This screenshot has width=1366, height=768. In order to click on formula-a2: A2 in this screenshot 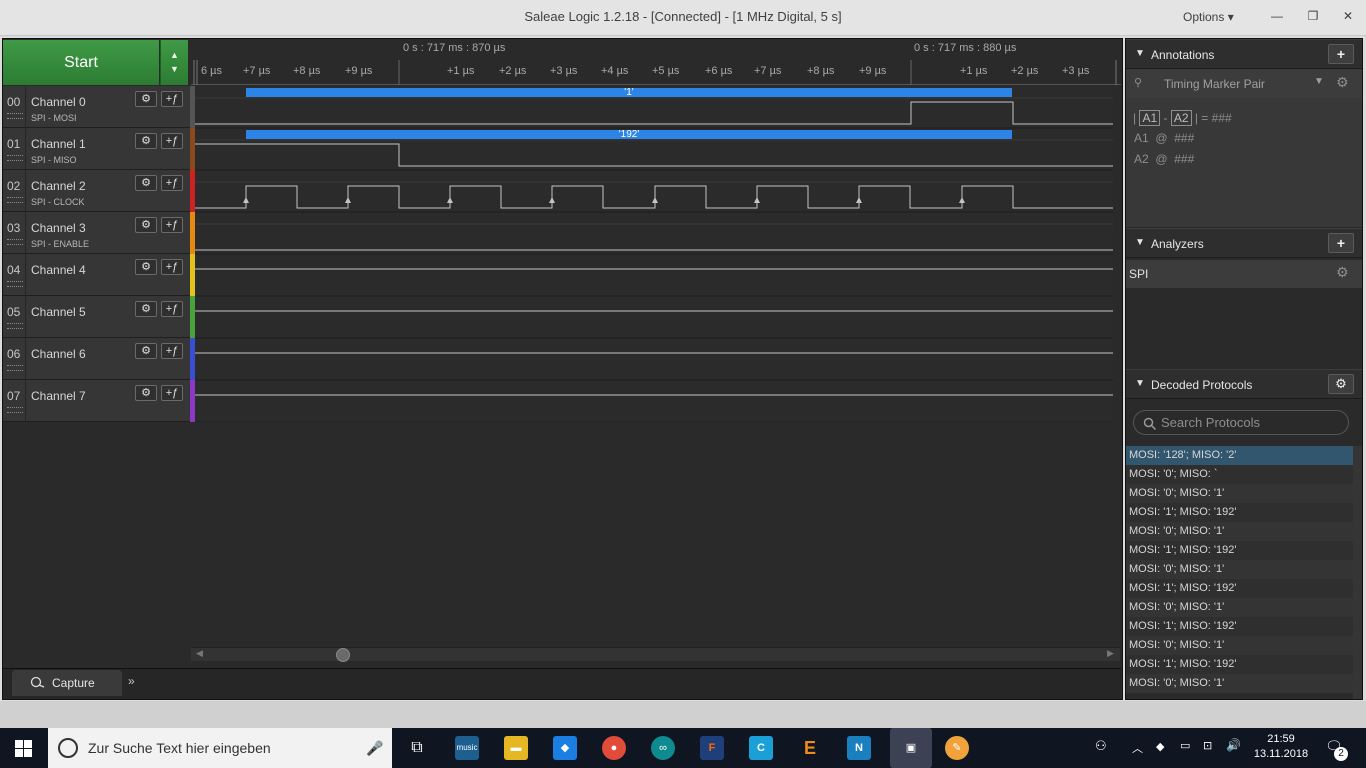, I will do `click(1181, 118)`.